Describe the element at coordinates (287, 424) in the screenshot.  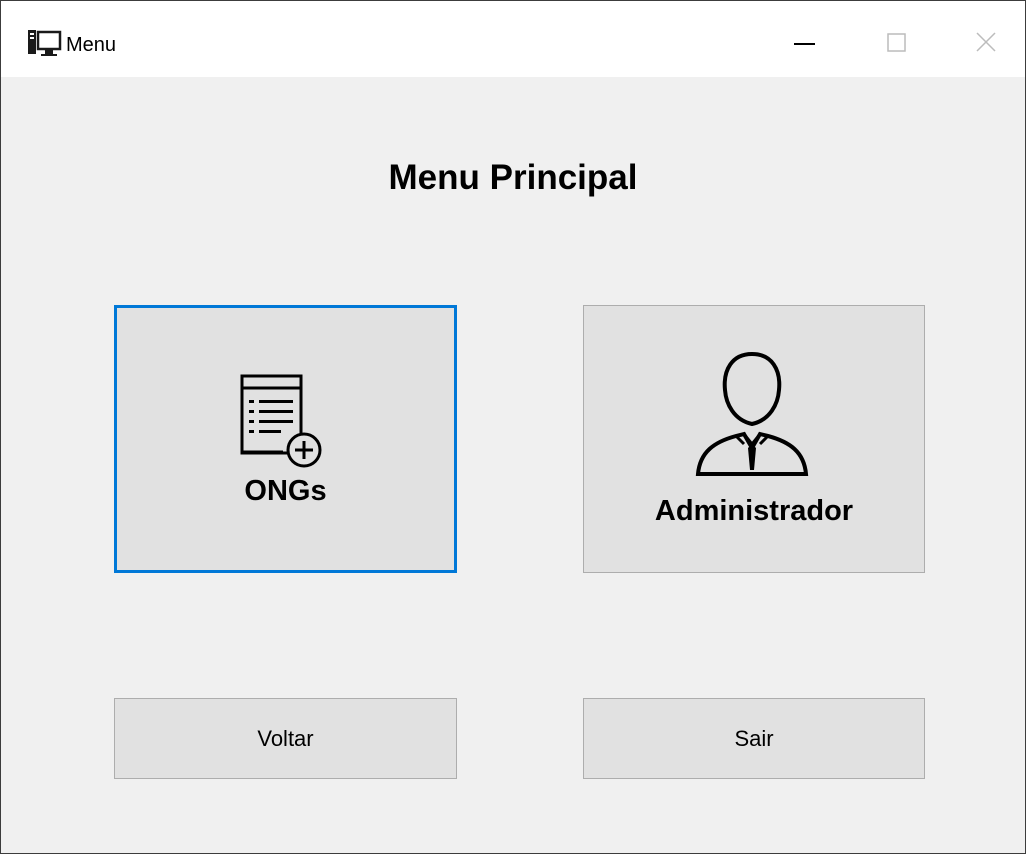
I see `document-add-icon` at that location.